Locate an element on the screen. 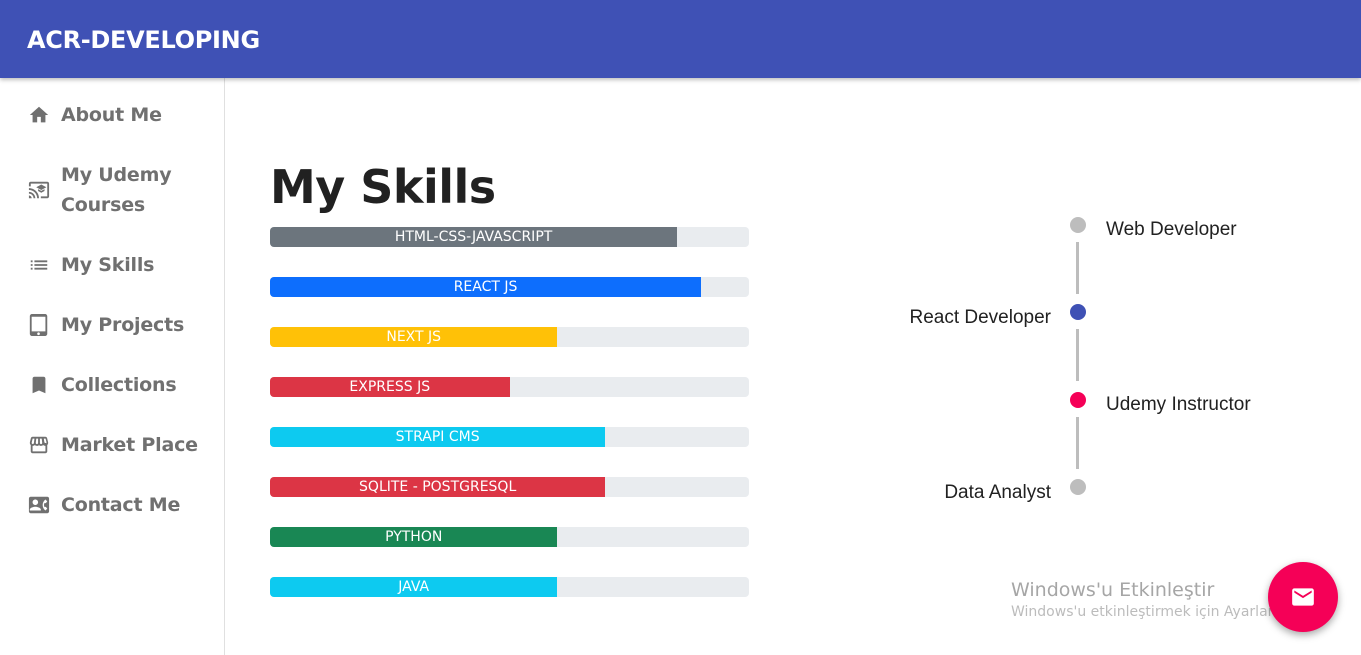  skill-progress-fill: SQLITE - POSTGRESQL is located at coordinates (438, 487).